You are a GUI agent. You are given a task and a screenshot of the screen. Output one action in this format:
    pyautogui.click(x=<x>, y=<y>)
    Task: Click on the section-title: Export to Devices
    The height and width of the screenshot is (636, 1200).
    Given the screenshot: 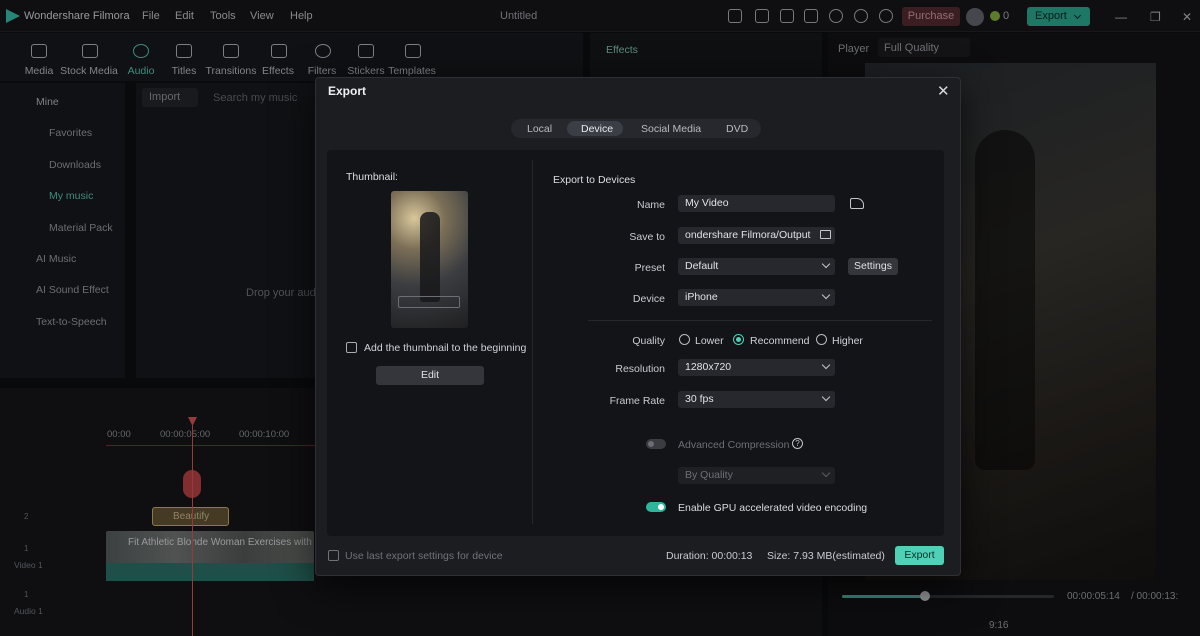 What is the action you would take?
    pyautogui.click(x=594, y=180)
    